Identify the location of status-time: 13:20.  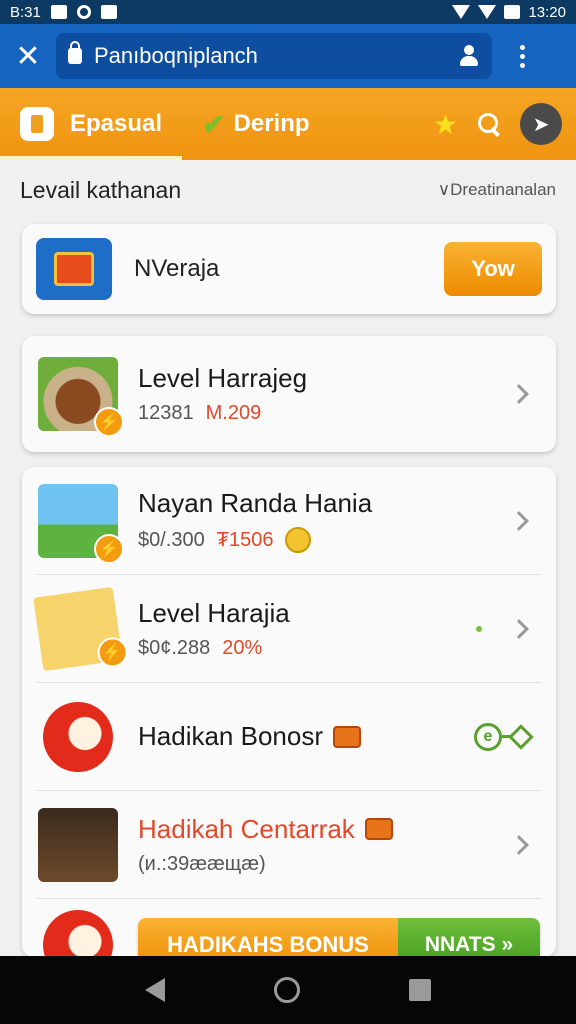
(547, 12).